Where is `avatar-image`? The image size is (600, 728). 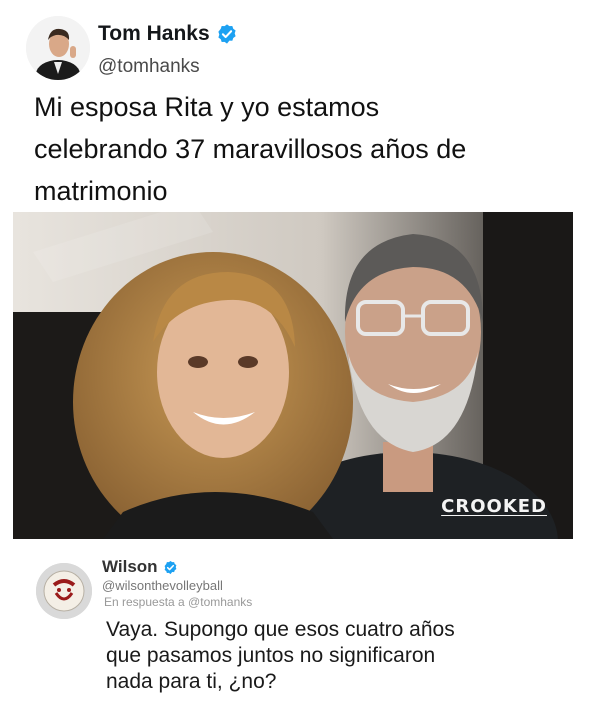 avatar-image is located at coordinates (58, 48).